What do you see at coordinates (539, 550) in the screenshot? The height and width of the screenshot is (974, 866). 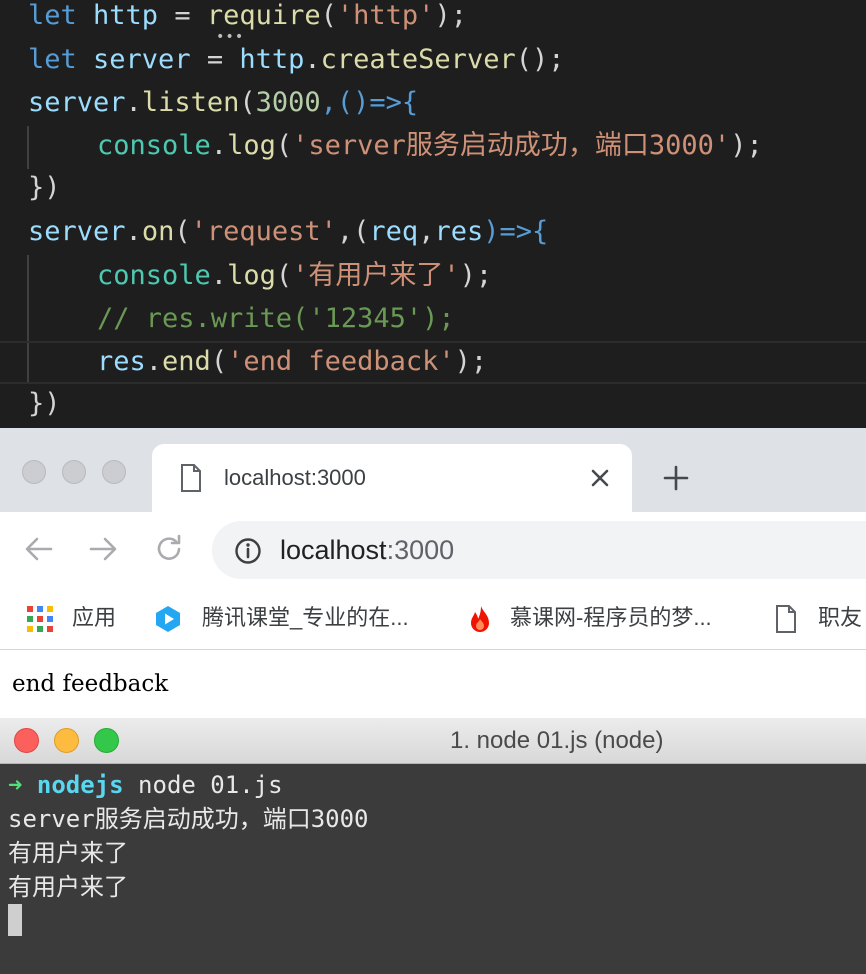 I see `address-bar: localhost:3000` at bounding box center [539, 550].